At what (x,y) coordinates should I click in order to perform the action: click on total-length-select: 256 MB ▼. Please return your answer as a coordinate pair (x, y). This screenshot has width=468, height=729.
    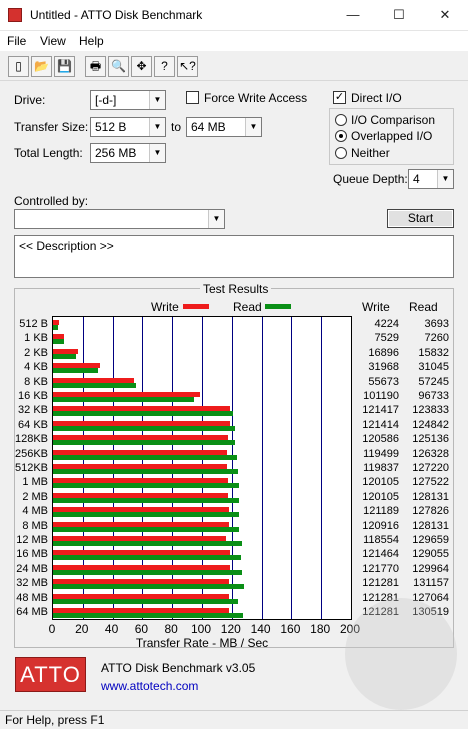
    Looking at the image, I should click on (128, 153).